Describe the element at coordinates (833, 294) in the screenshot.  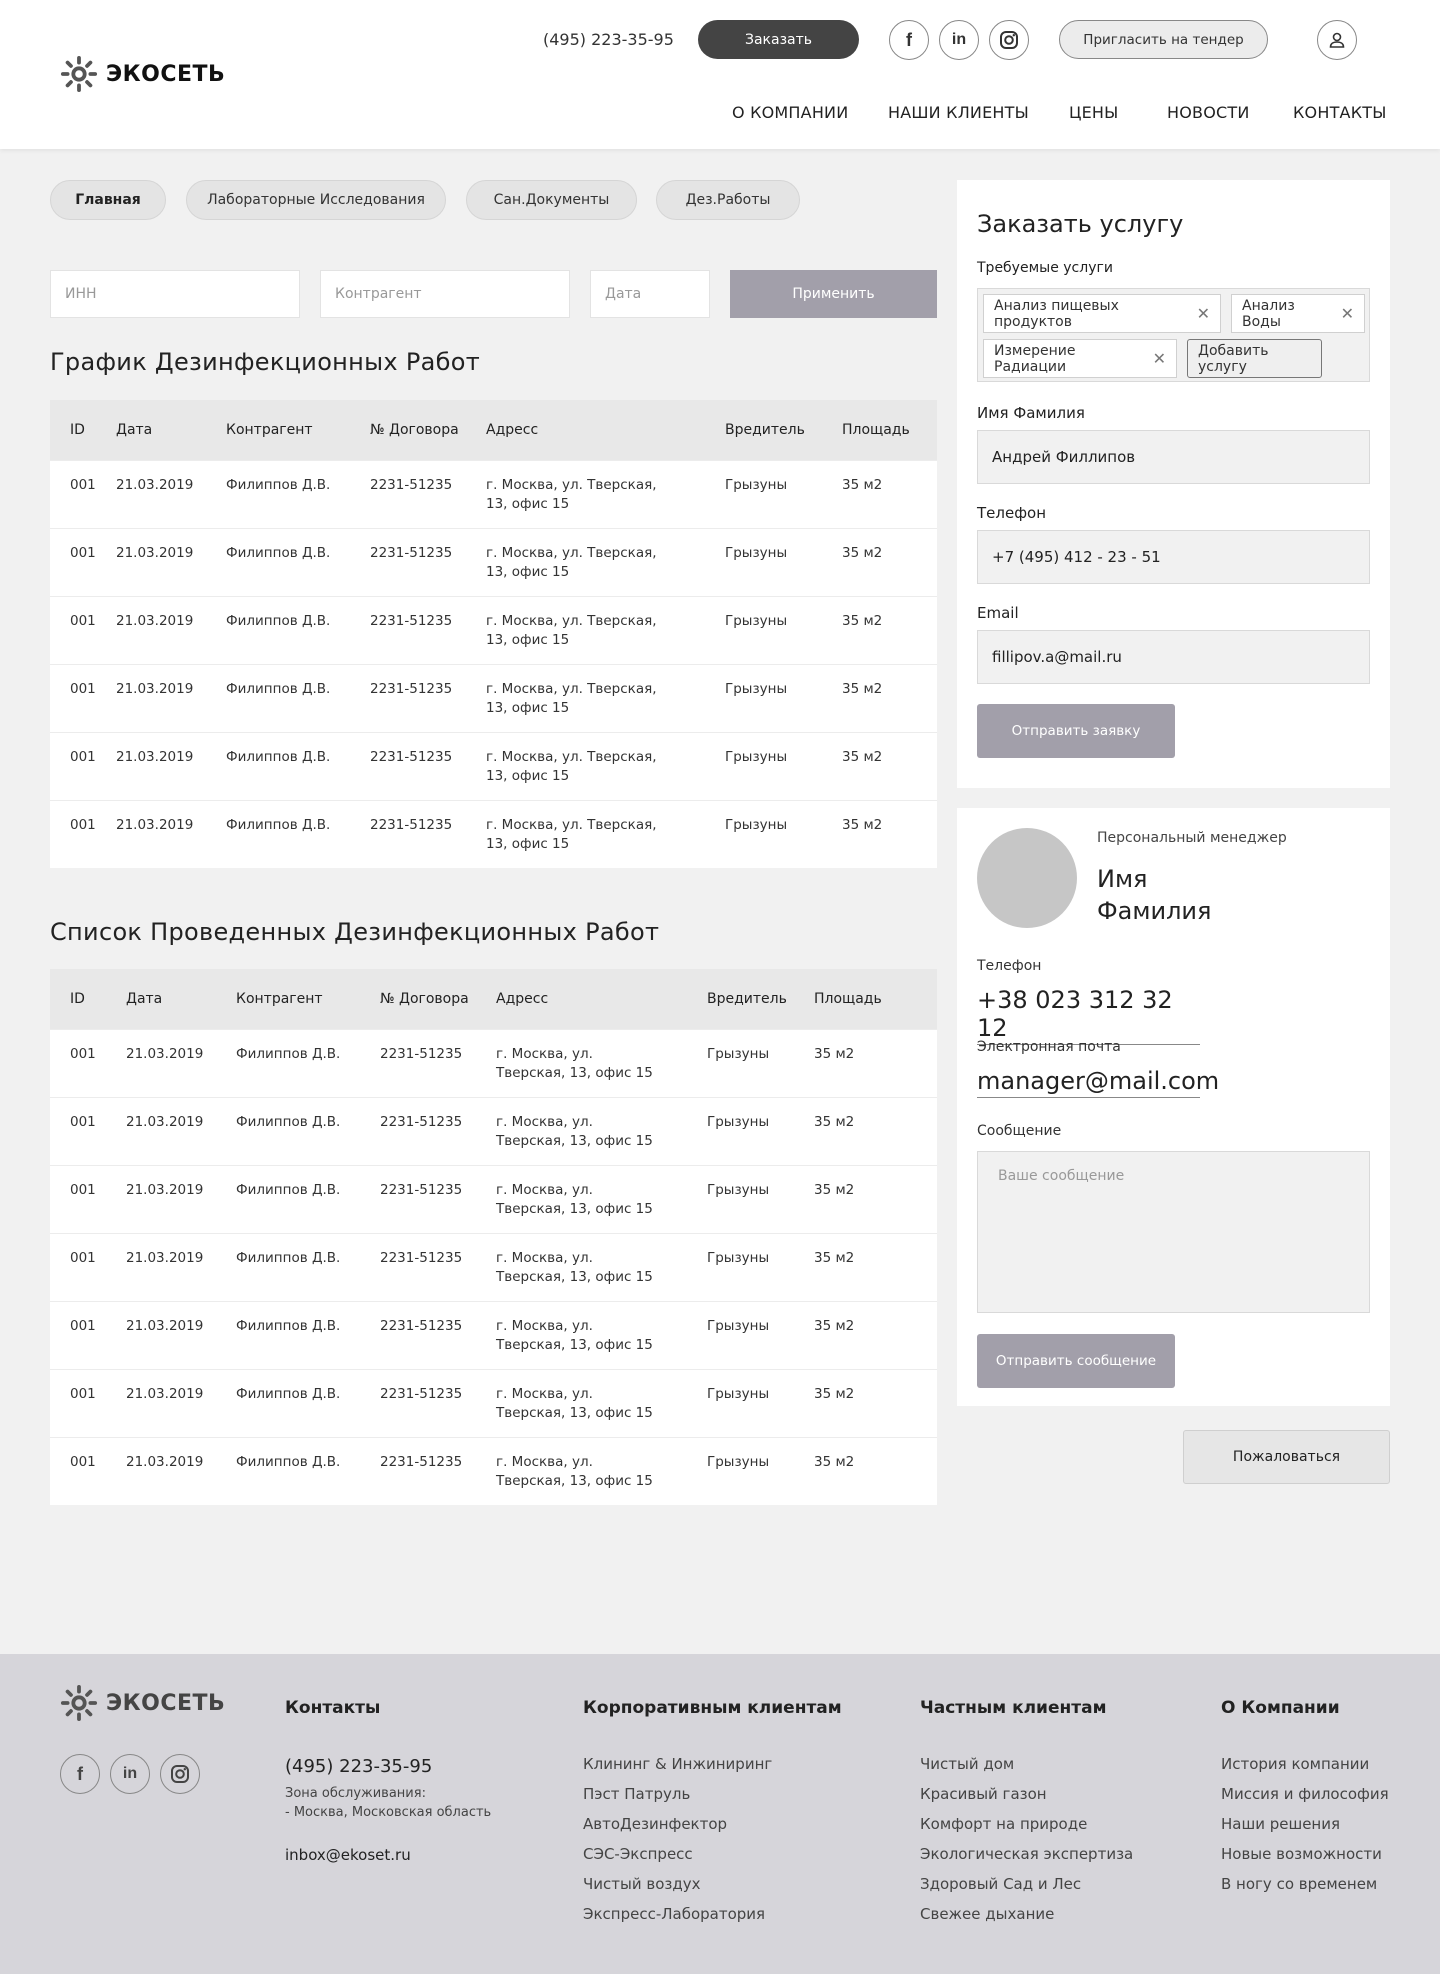
I see `apply-button: Применить` at that location.